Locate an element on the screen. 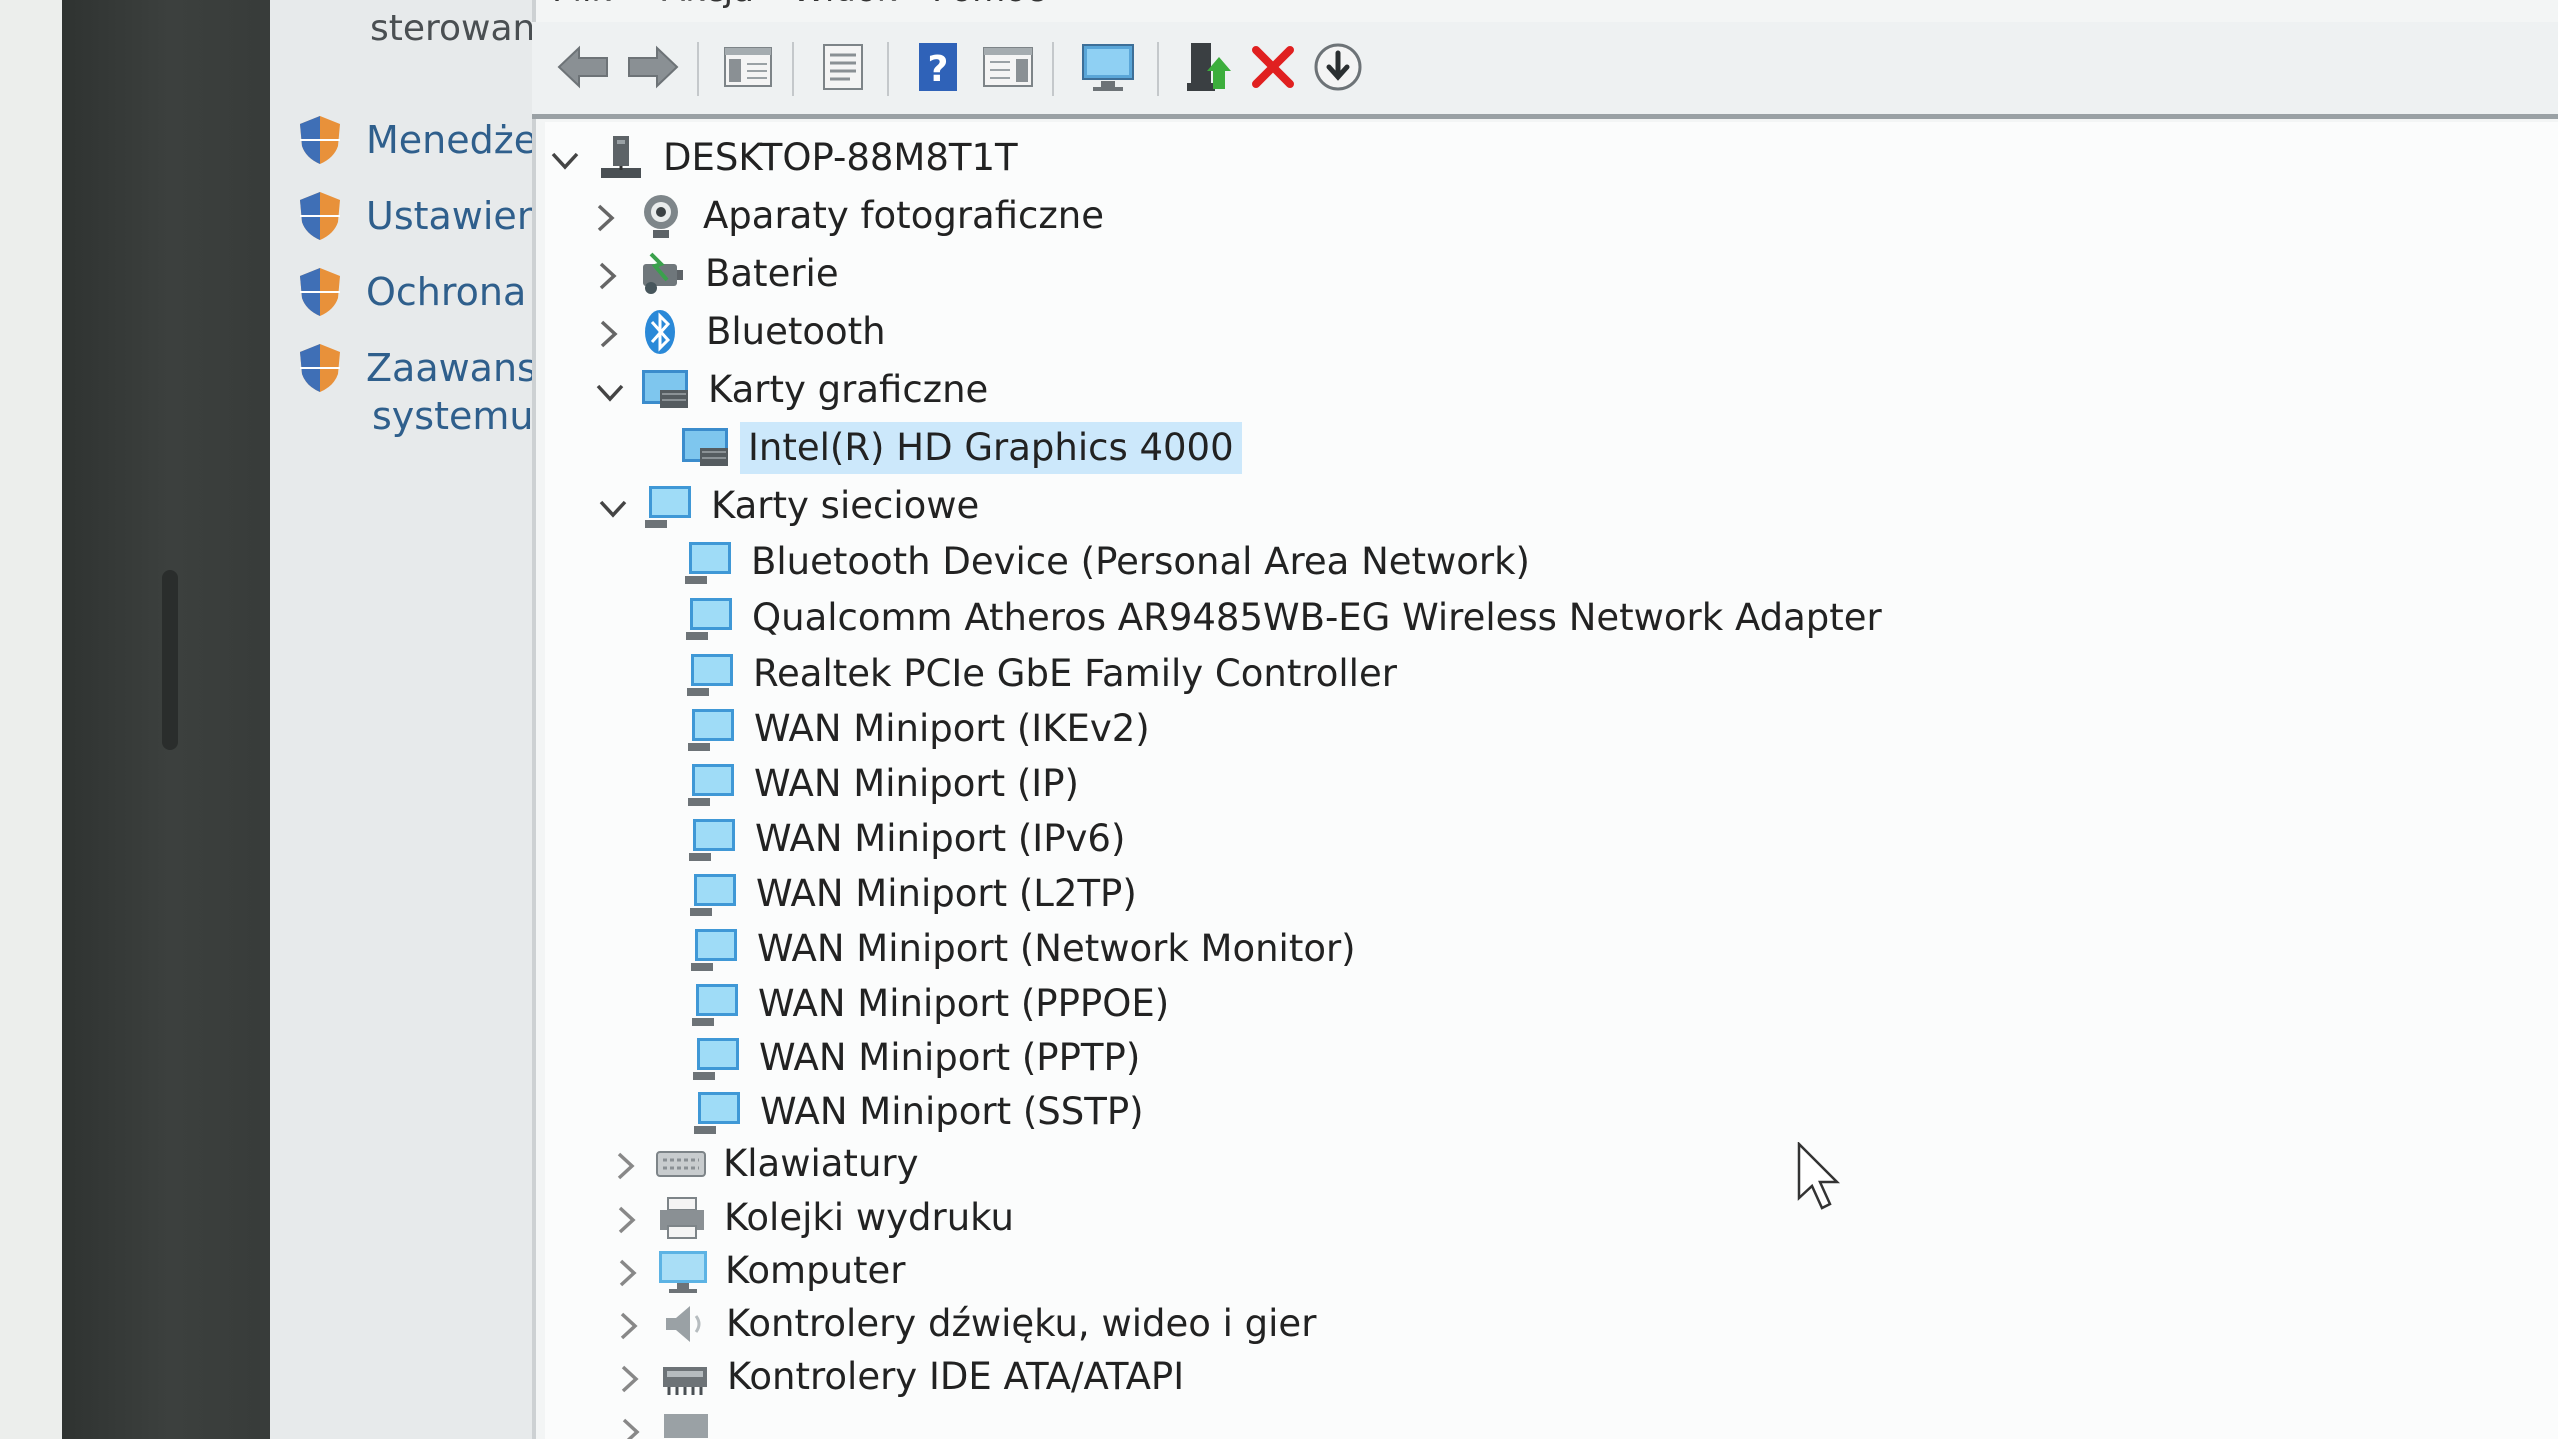 This screenshot has width=2558, height=1439. uninstall-device-button is located at coordinates (1273, 67).